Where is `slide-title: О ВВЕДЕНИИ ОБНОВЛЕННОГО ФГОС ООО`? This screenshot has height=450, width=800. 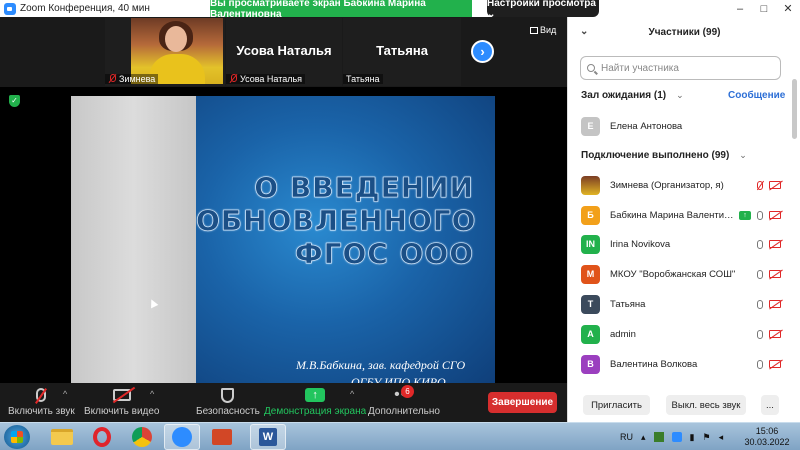
slide-title: О ВВЕДЕНИИ ОБНОВЛЕННОГО ФГОС ООО is located at coordinates (336, 221).